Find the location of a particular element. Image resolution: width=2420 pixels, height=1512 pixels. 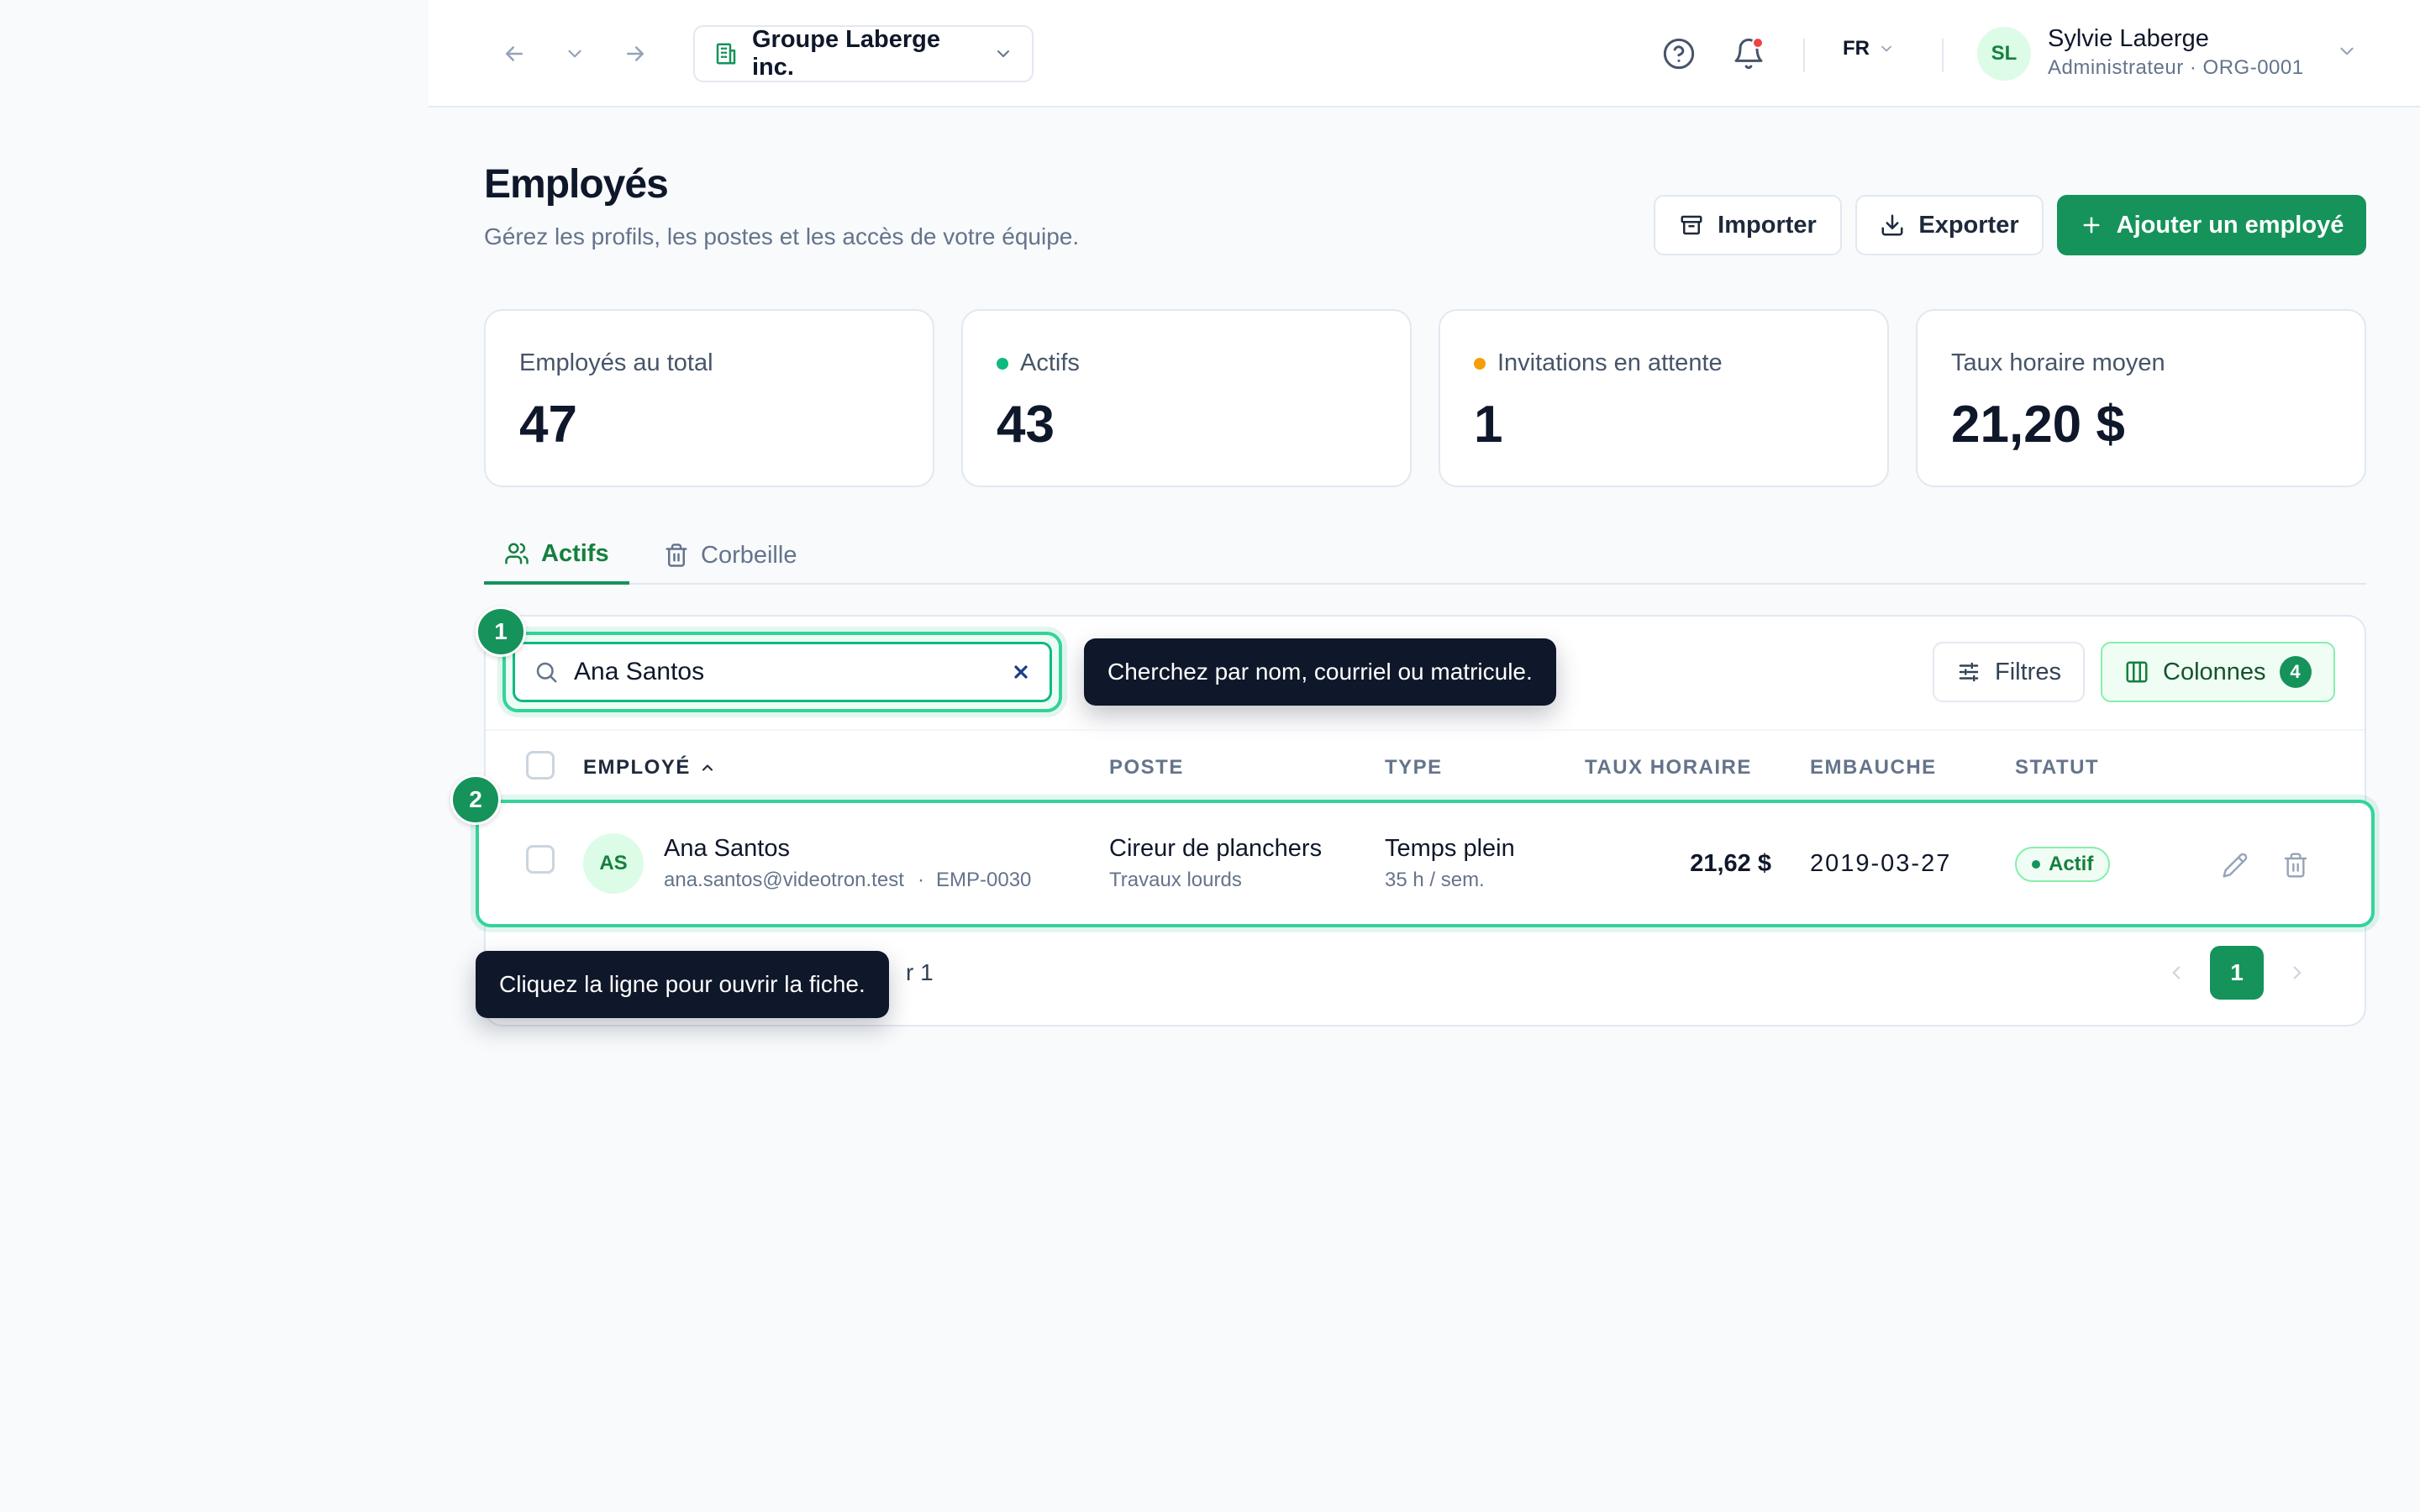

employee-department: Travaux lourds is located at coordinates (1175, 880).